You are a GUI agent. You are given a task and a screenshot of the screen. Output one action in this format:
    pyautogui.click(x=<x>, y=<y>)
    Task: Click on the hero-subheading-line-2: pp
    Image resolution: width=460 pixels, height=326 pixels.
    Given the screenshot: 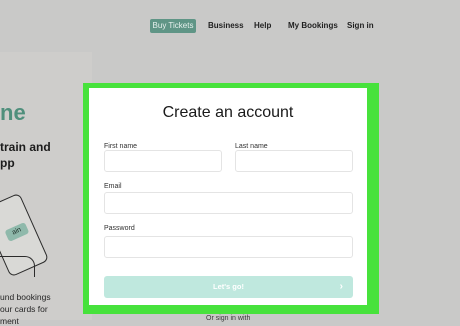 What is the action you would take?
    pyautogui.click(x=7, y=163)
    